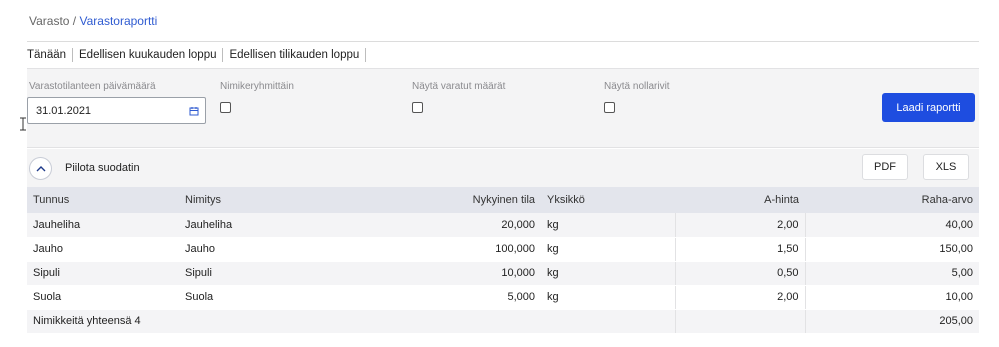 The image size is (999, 347). Describe the element at coordinates (891, 225) in the screenshot. I see `cell-value: 40,00` at that location.